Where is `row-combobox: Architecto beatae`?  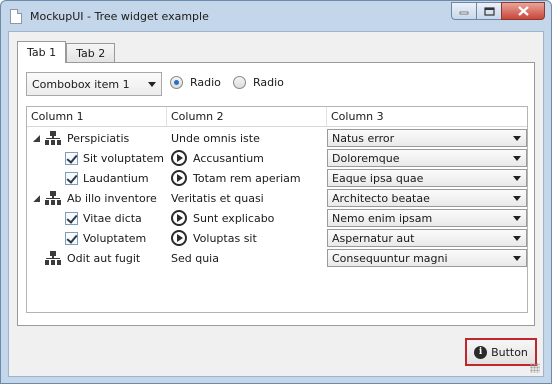
row-combobox: Architecto beatae is located at coordinates (427, 198).